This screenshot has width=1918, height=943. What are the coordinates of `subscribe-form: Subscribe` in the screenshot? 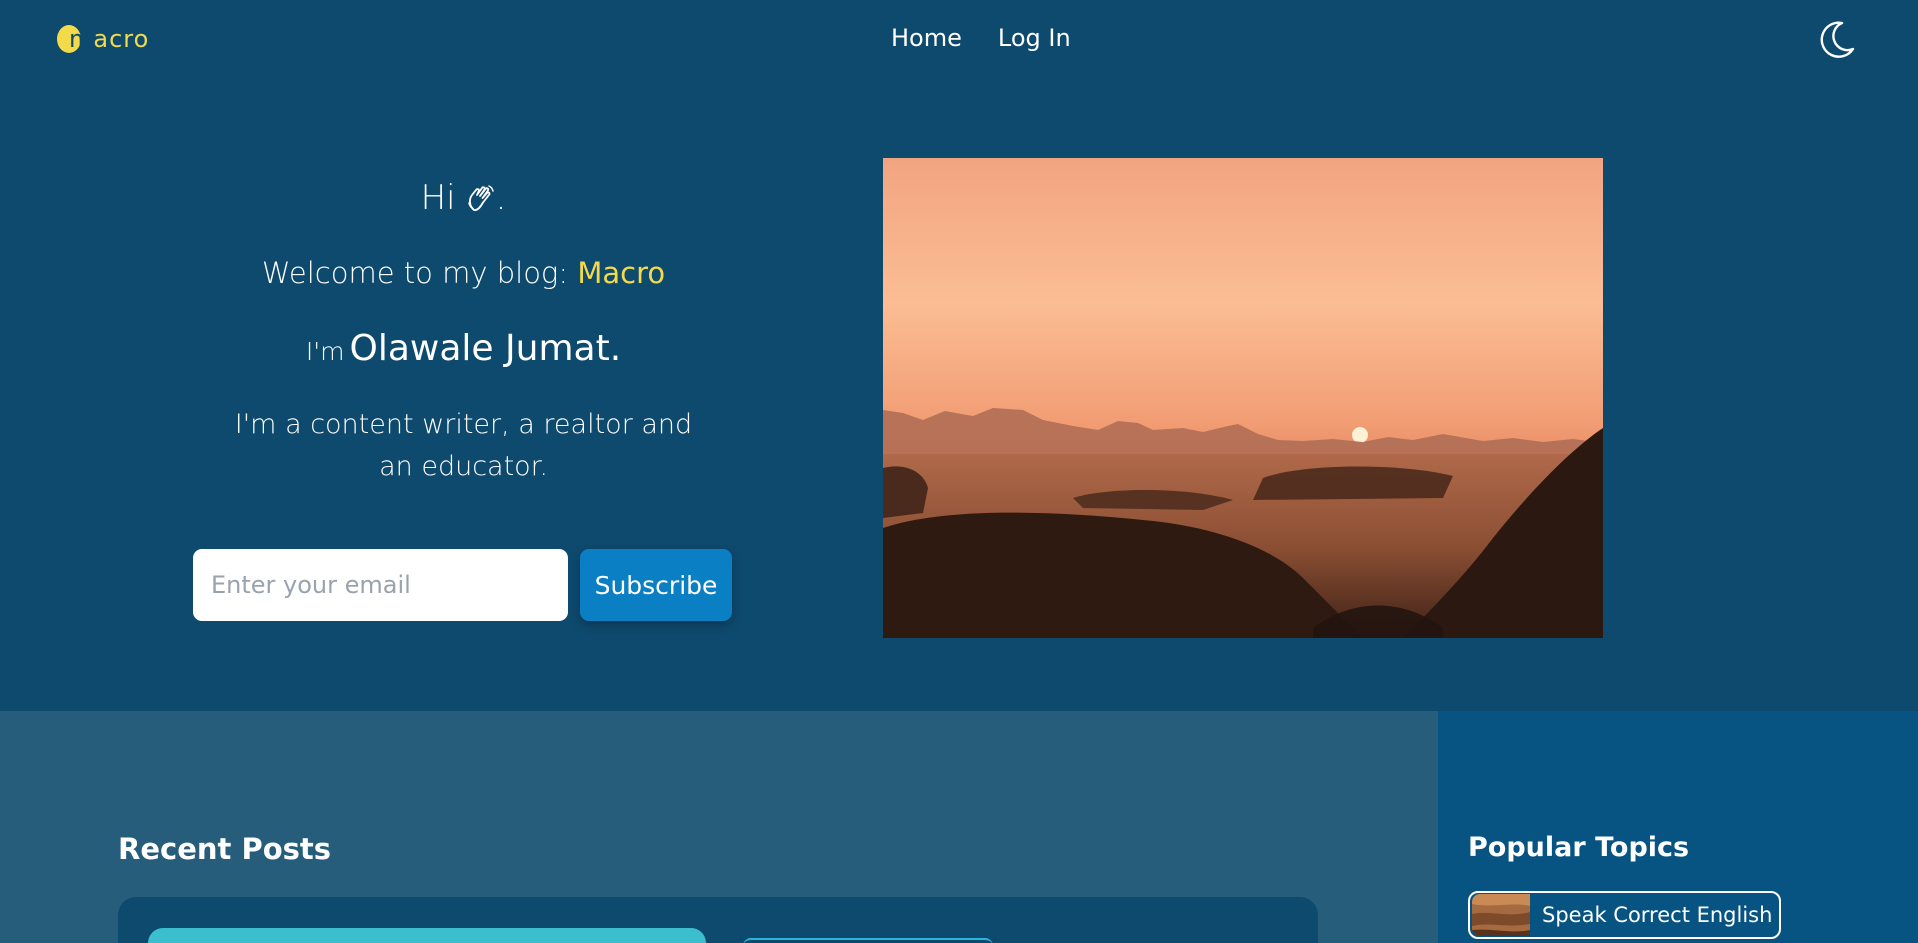 It's located at (462, 585).